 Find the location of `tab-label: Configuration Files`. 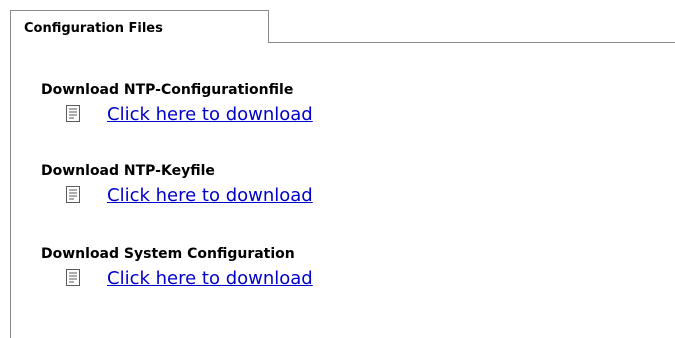

tab-label: Configuration Files is located at coordinates (93, 28).